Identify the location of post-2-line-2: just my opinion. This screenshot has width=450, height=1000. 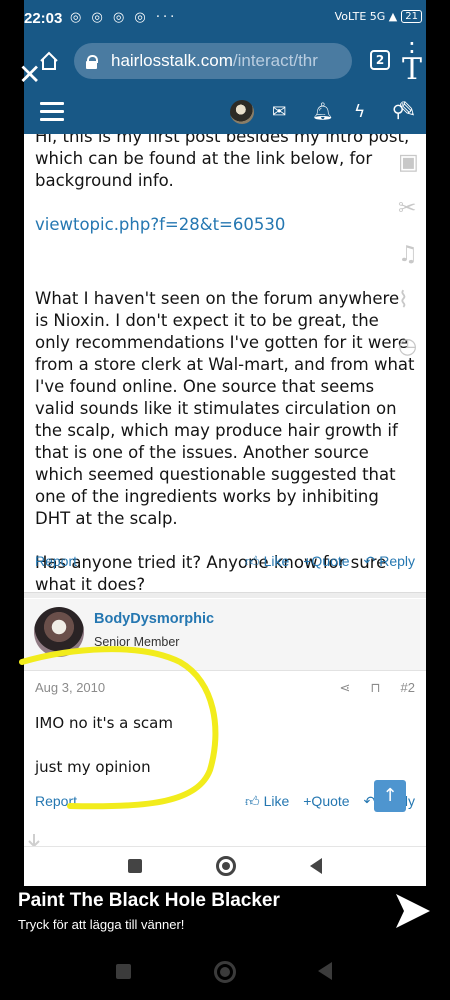
(93, 767).